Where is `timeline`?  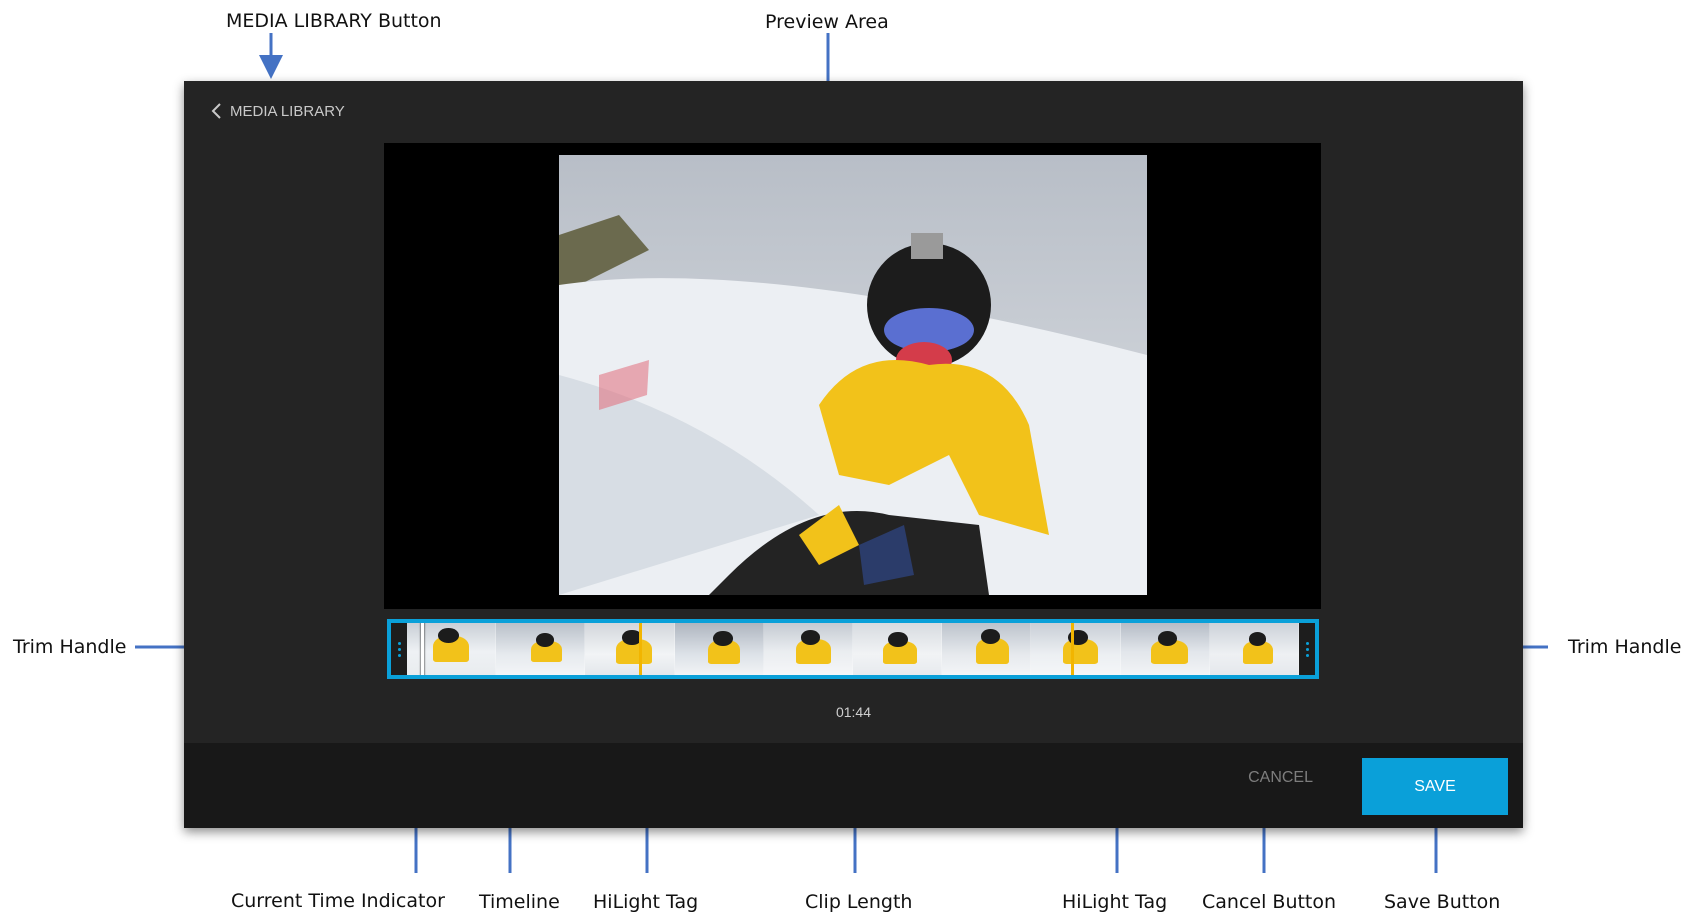
timeline is located at coordinates (853, 649).